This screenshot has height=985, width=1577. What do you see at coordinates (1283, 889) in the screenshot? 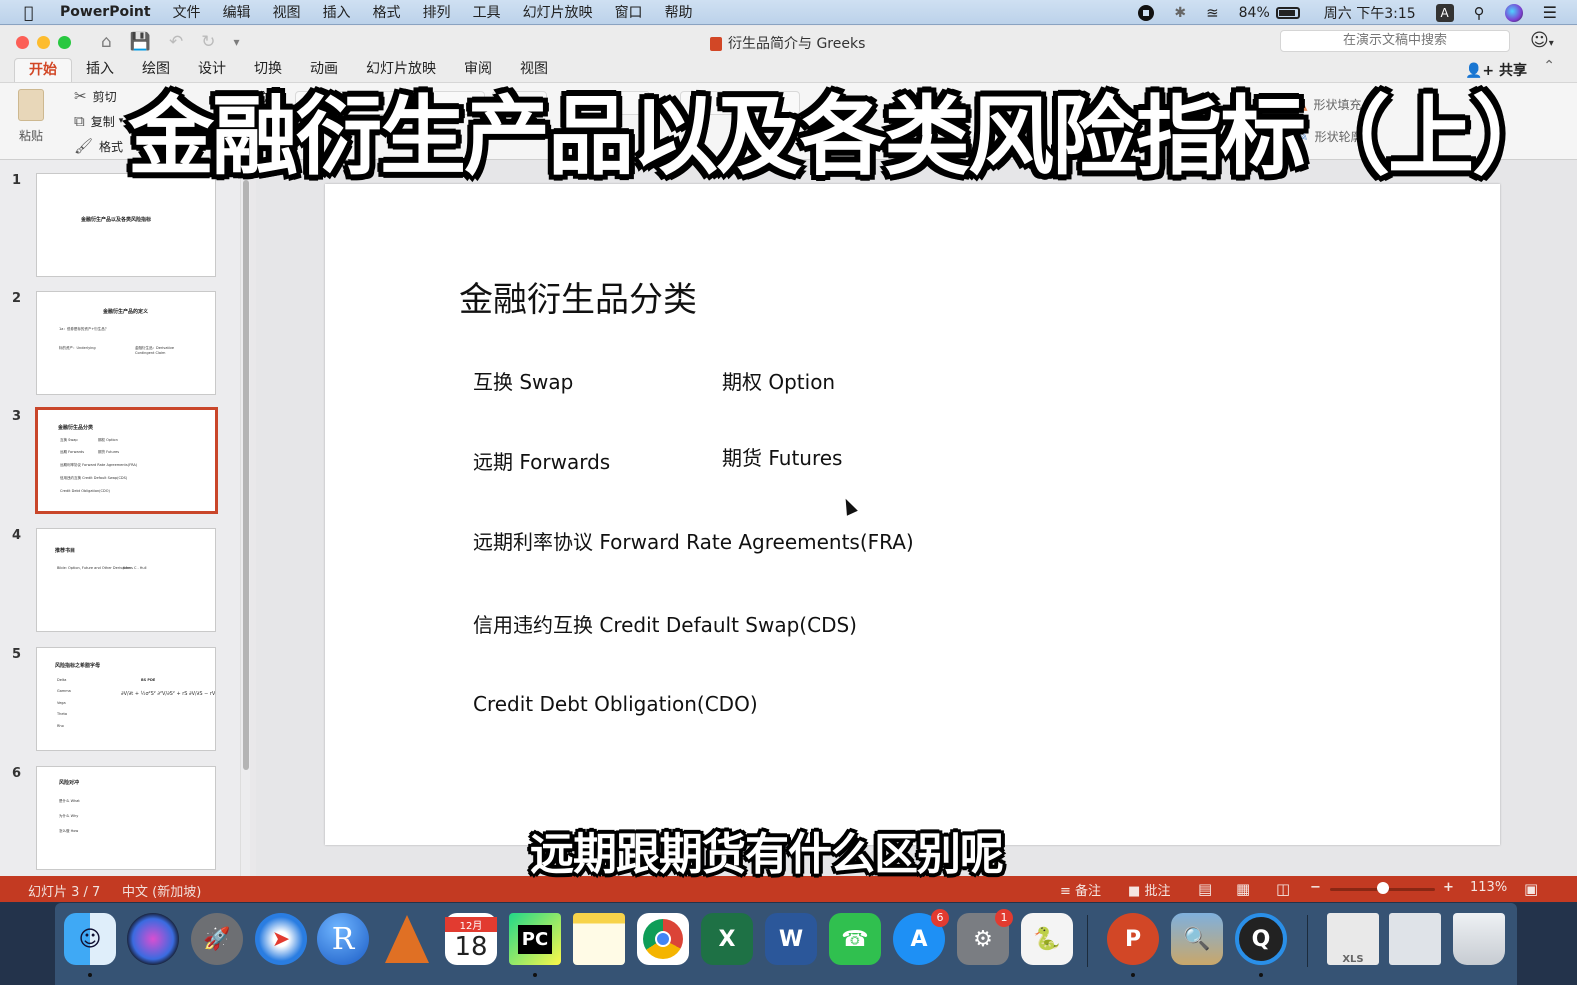
I see `slideshow-view-icon: ◫` at bounding box center [1283, 889].